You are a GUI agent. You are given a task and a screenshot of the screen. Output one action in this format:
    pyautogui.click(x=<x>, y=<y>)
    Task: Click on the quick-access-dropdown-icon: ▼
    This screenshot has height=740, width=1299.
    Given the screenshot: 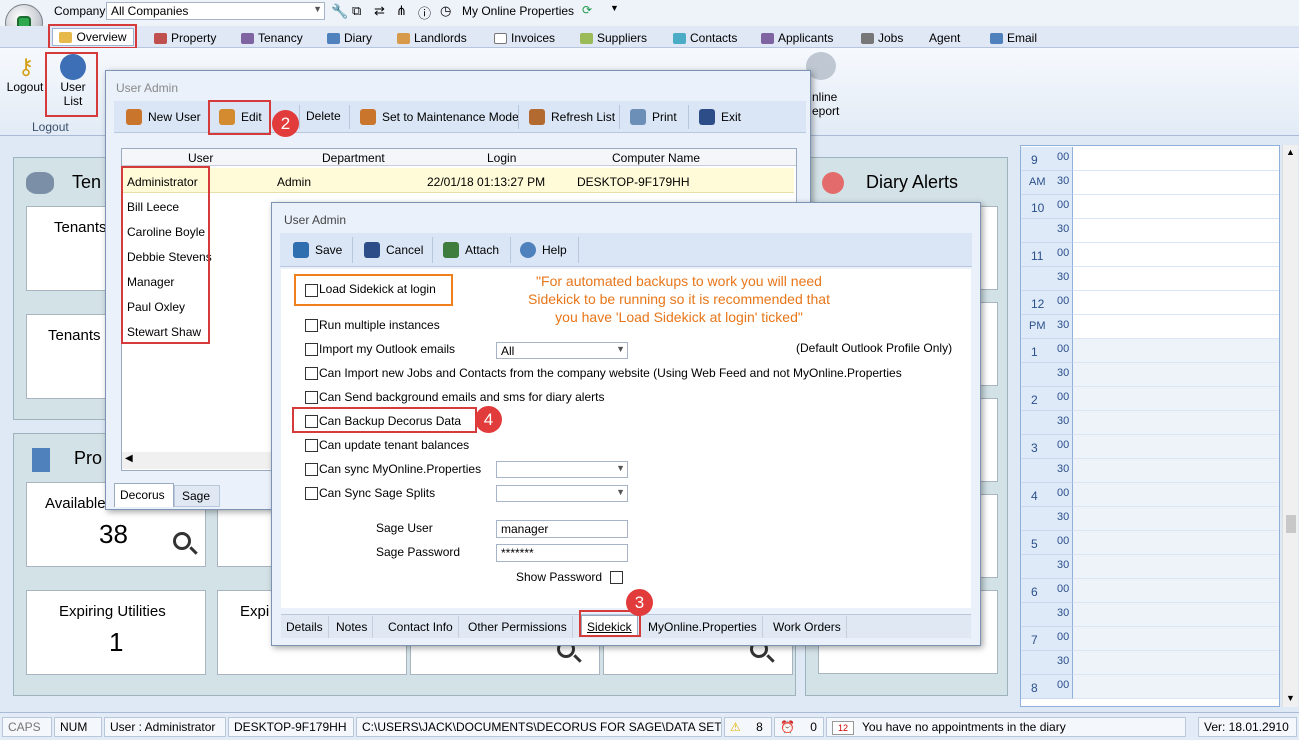 What is the action you would take?
    pyautogui.click(x=614, y=8)
    